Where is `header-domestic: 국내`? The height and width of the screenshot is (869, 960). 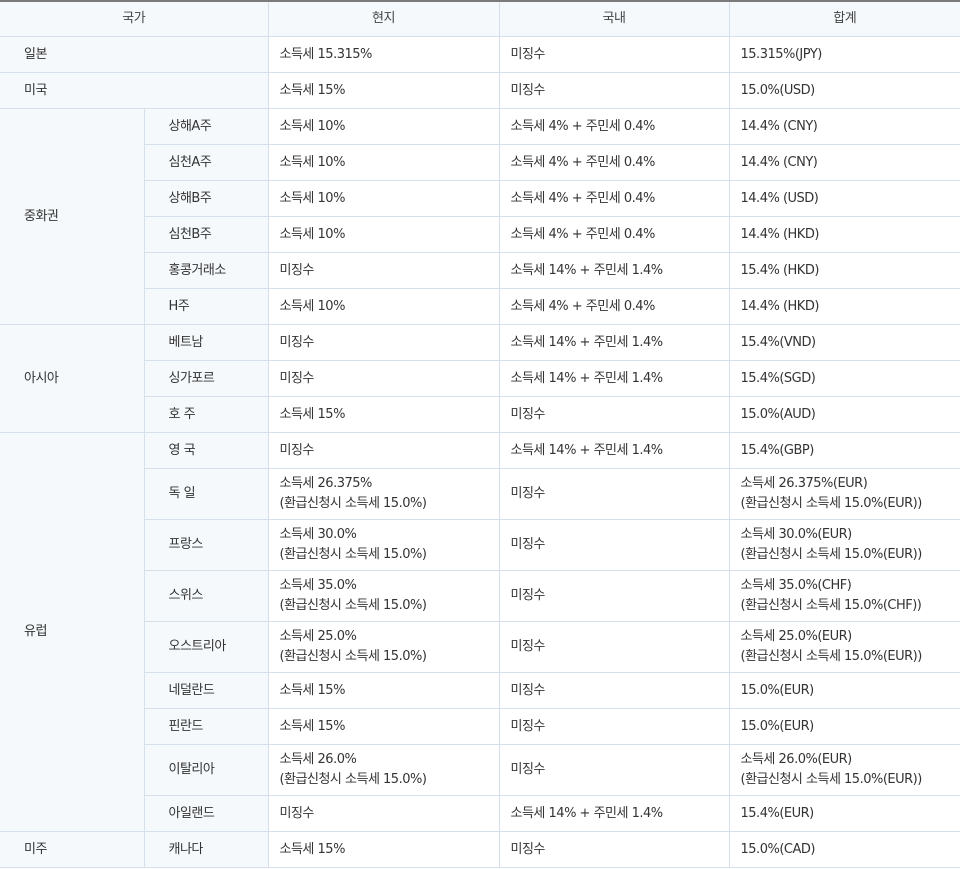 header-domestic: 국내 is located at coordinates (614, 18).